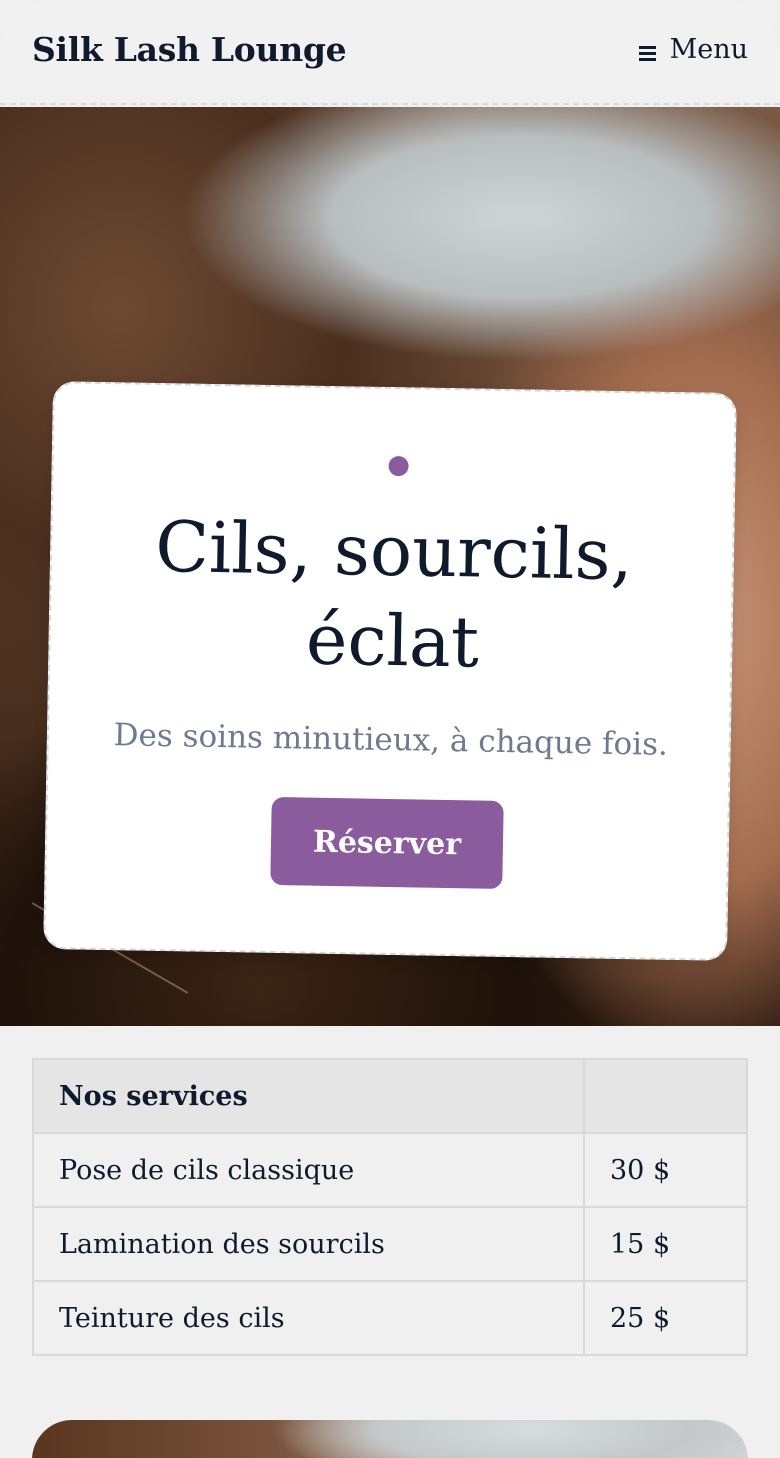 The width and height of the screenshot is (780, 1458). I want to click on service-name: Pose de cils classique, so click(308, 1170).